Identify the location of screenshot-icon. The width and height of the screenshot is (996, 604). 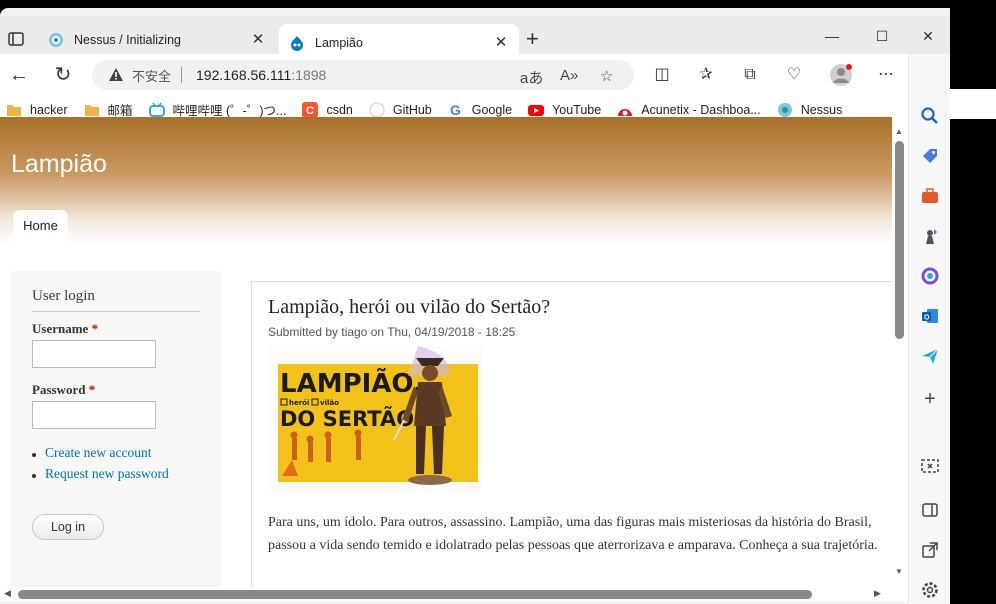
(930, 466).